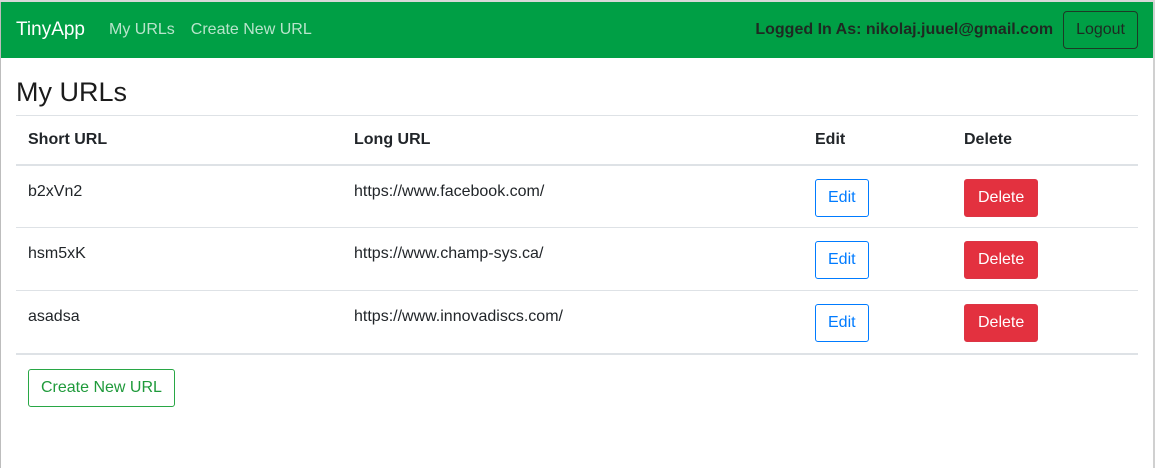  What do you see at coordinates (101, 388) in the screenshot?
I see `create-new-url-button: Create New URL` at bounding box center [101, 388].